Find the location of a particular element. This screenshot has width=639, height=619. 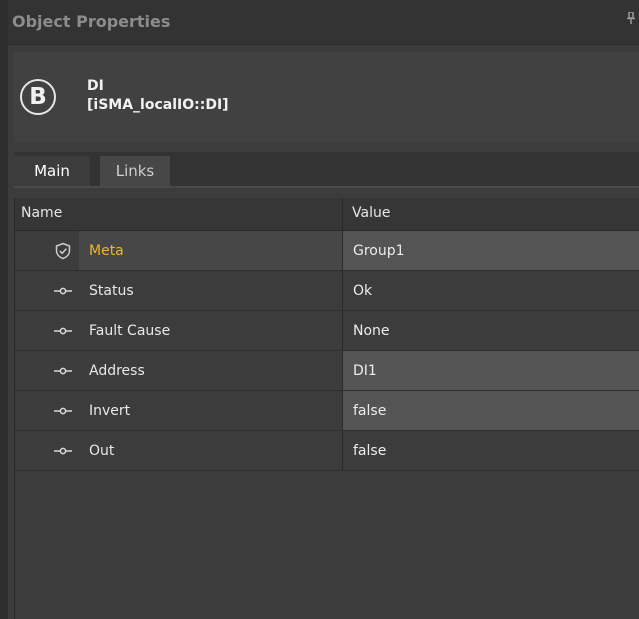

property-name: Fault Cause is located at coordinates (210, 330).